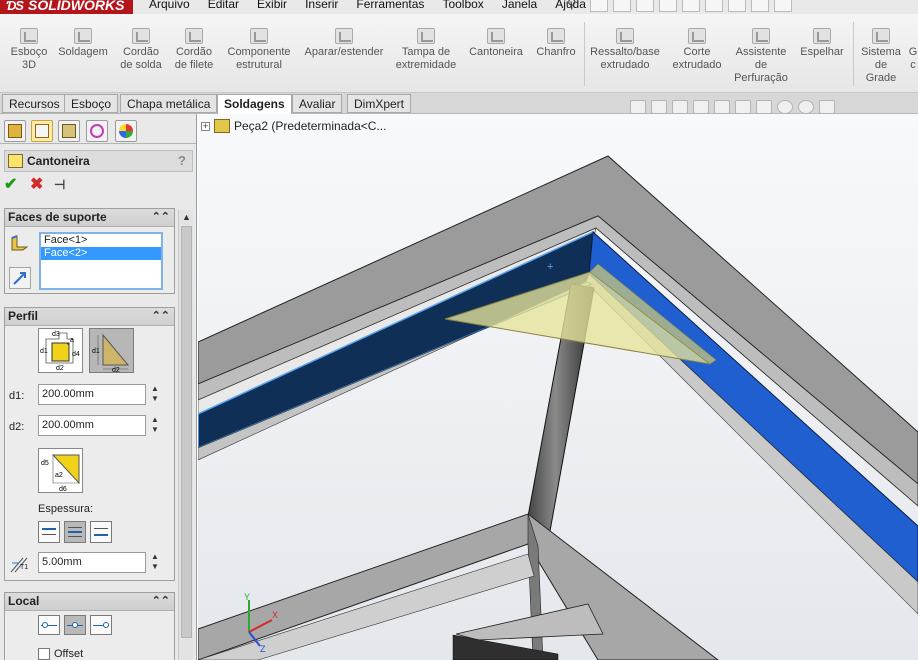 This screenshot has height=660, width=918. I want to click on hide-show-items-icon, so click(764, 107).